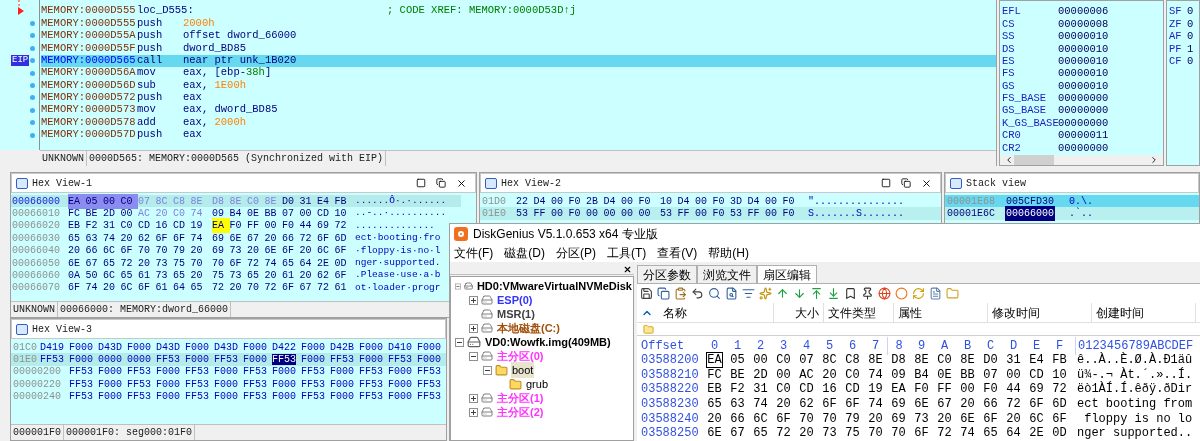  I want to click on scrollbar-thumb, so click(1034, 159).